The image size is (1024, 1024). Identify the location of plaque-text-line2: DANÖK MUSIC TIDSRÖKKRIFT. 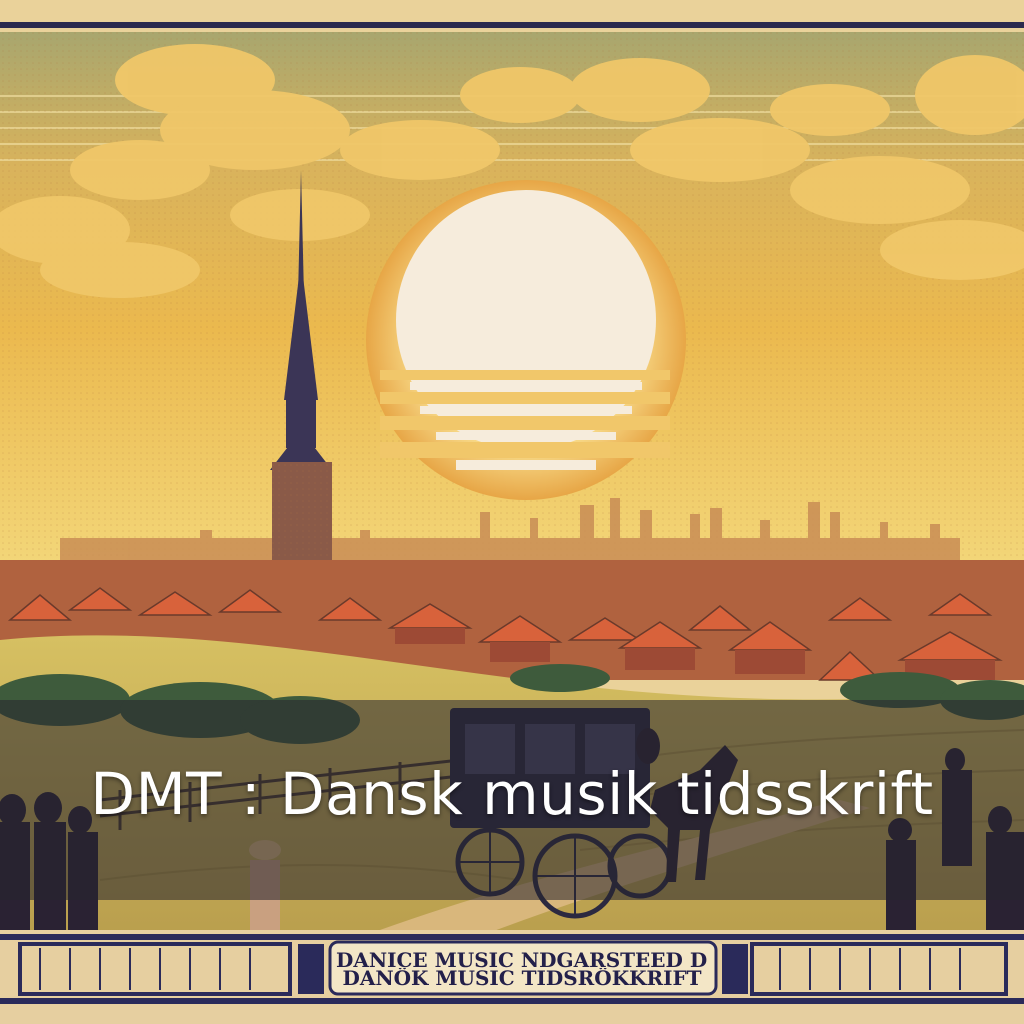
(522, 978).